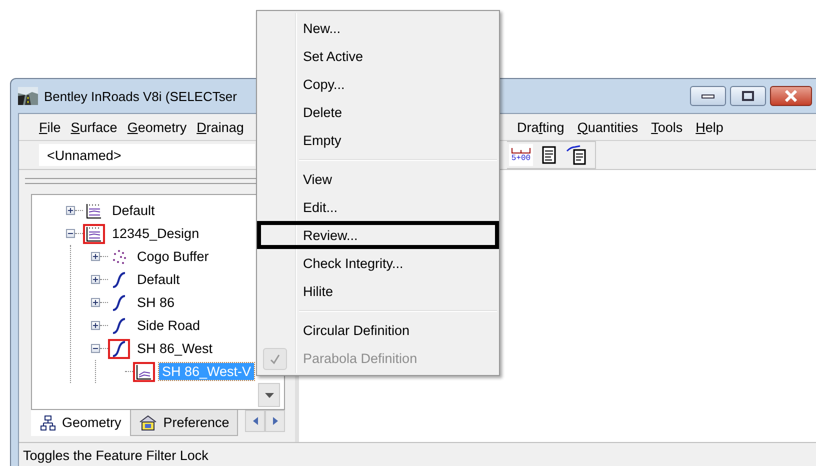 The width and height of the screenshot is (816, 466). I want to click on maximize-button, so click(748, 96).